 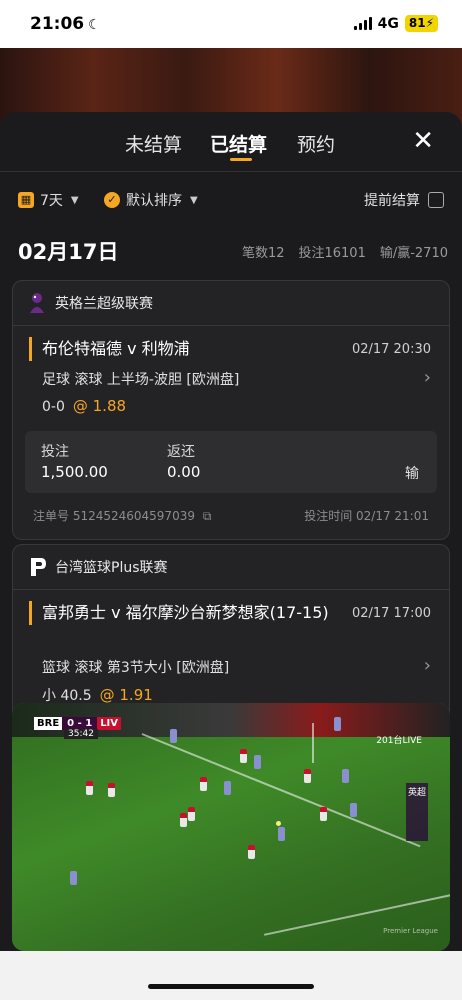 I want to click on stake-total: 投注16101, so click(x=332, y=253).